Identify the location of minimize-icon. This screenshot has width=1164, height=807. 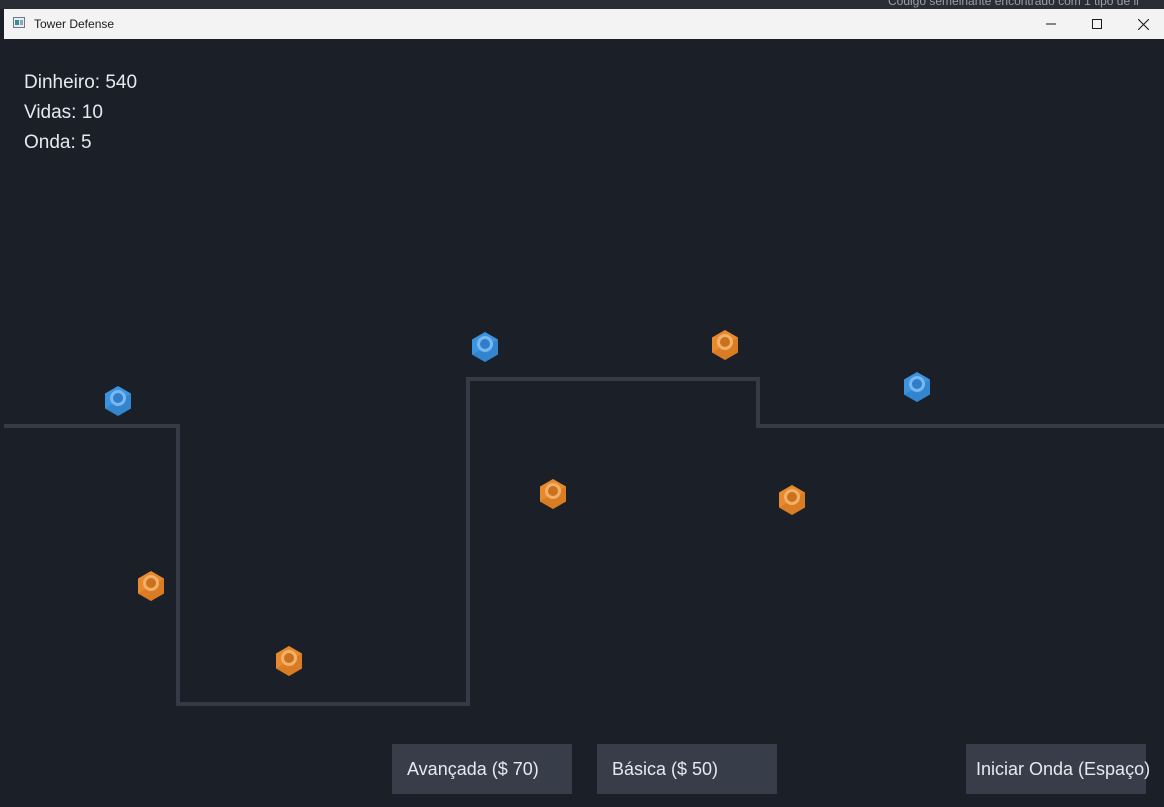
(1051, 24).